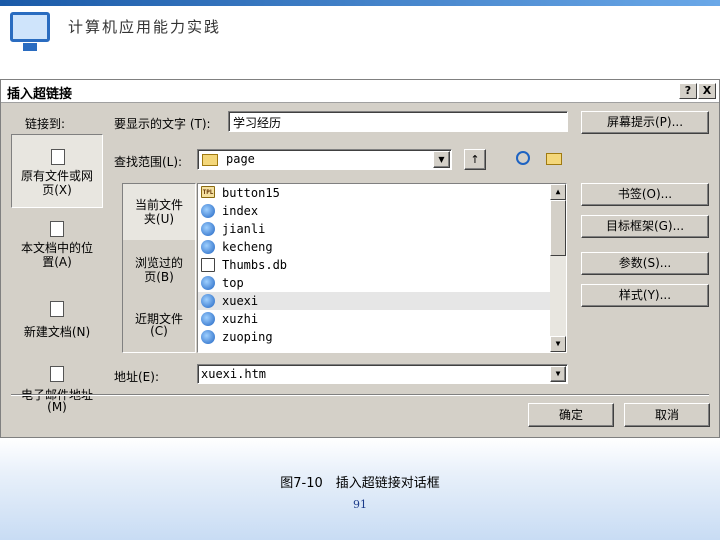  What do you see at coordinates (360, 91) in the screenshot?
I see `dialog-titlebar: 插入超链接 ? X` at bounding box center [360, 91].